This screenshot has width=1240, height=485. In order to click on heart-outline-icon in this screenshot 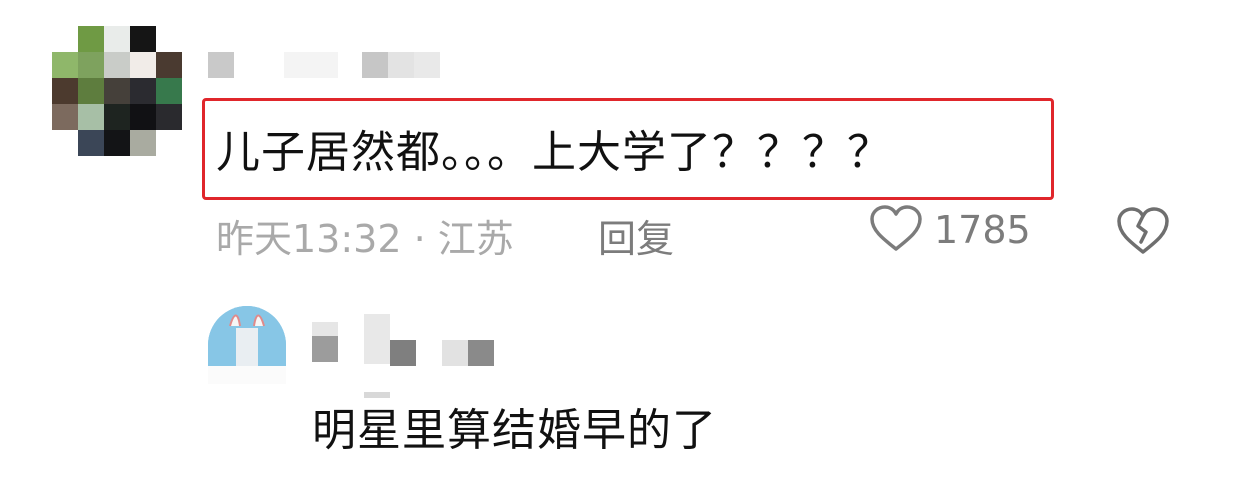, I will do `click(896, 230)`.